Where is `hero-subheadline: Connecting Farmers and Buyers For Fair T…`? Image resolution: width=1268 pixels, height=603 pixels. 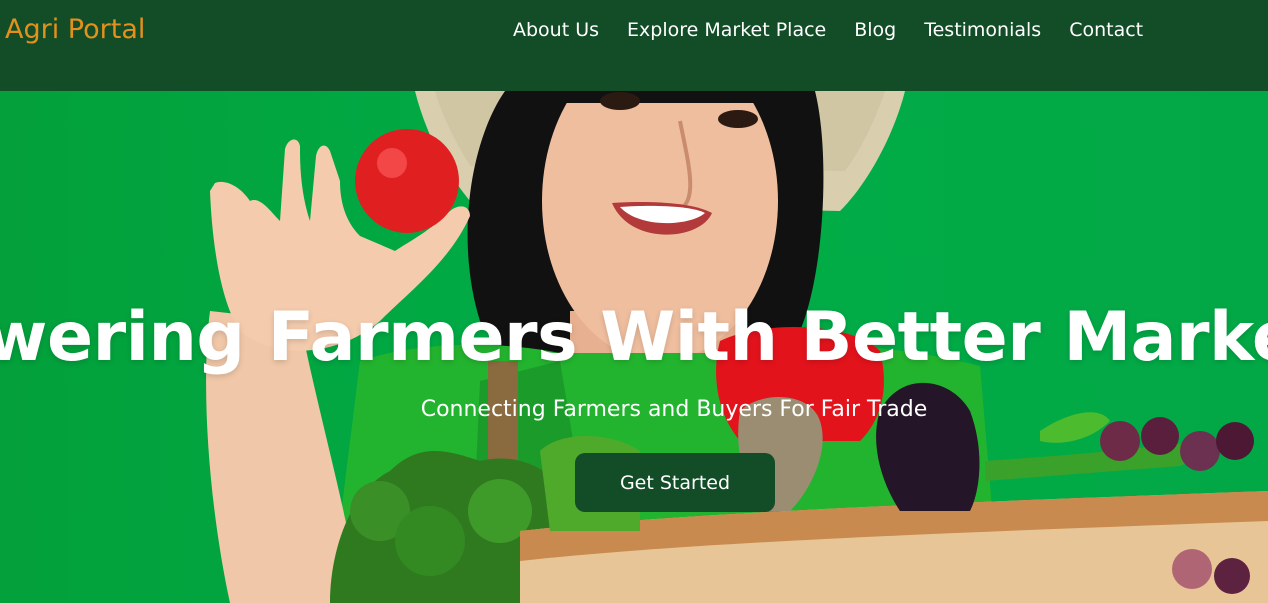 hero-subheadline: Connecting Farmers and Buyers For Fair T… is located at coordinates (674, 409).